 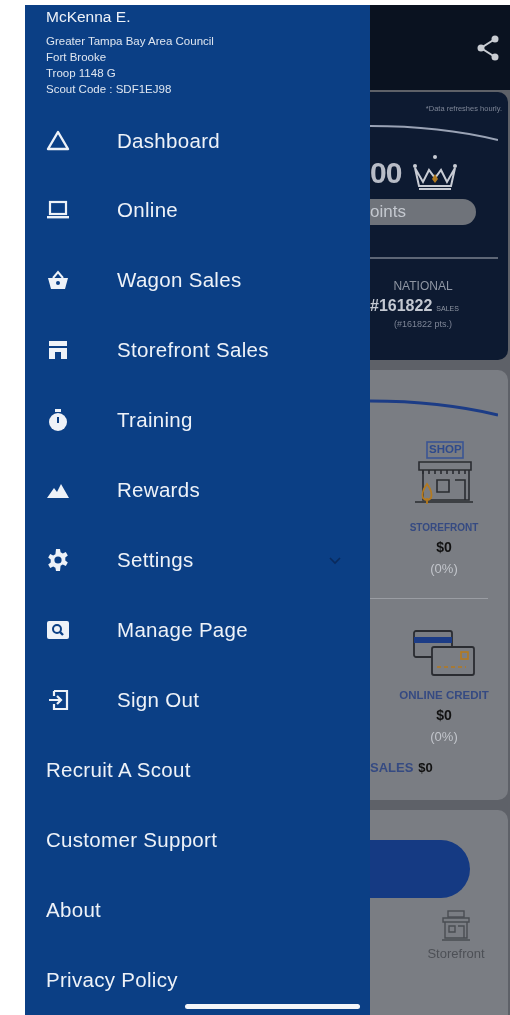 I want to click on menu-item: Wagon Sales, so click(x=197, y=280).